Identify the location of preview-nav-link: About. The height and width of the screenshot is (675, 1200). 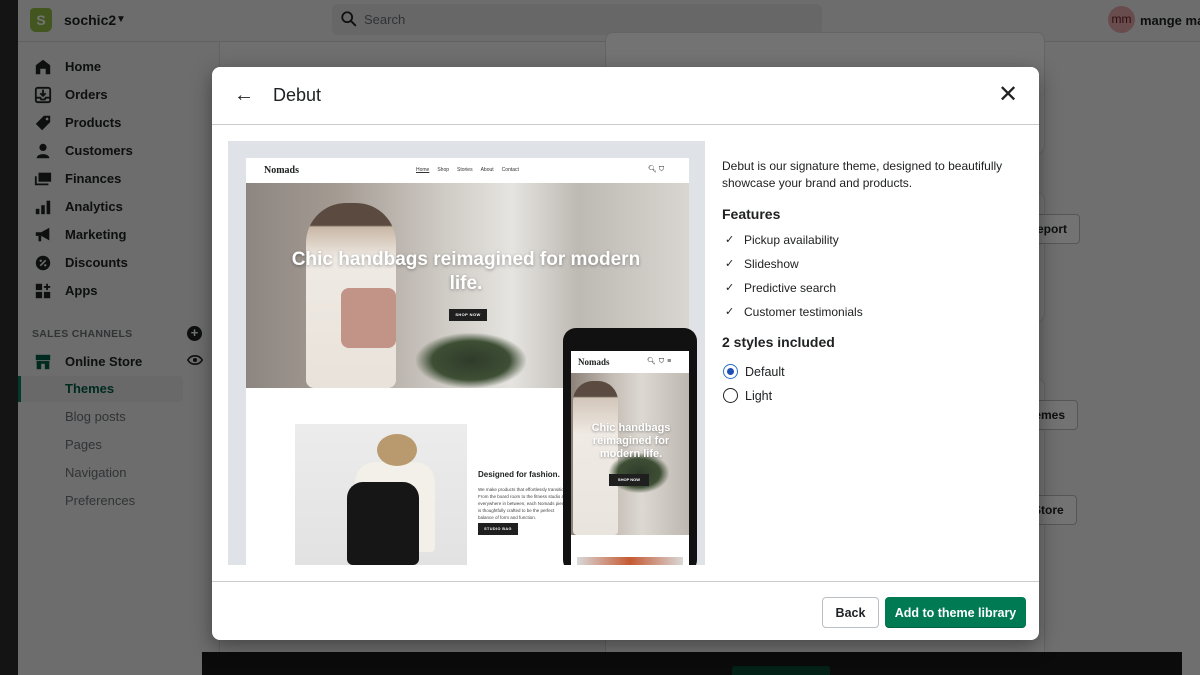
(487, 170).